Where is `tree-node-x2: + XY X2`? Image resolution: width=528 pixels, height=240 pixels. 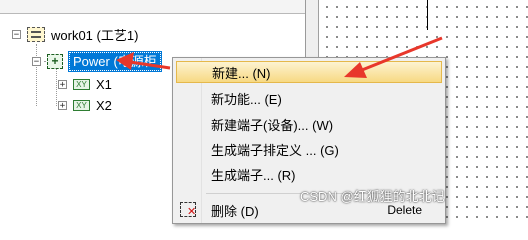
tree-node-x2: + XY X2 is located at coordinates (85, 105).